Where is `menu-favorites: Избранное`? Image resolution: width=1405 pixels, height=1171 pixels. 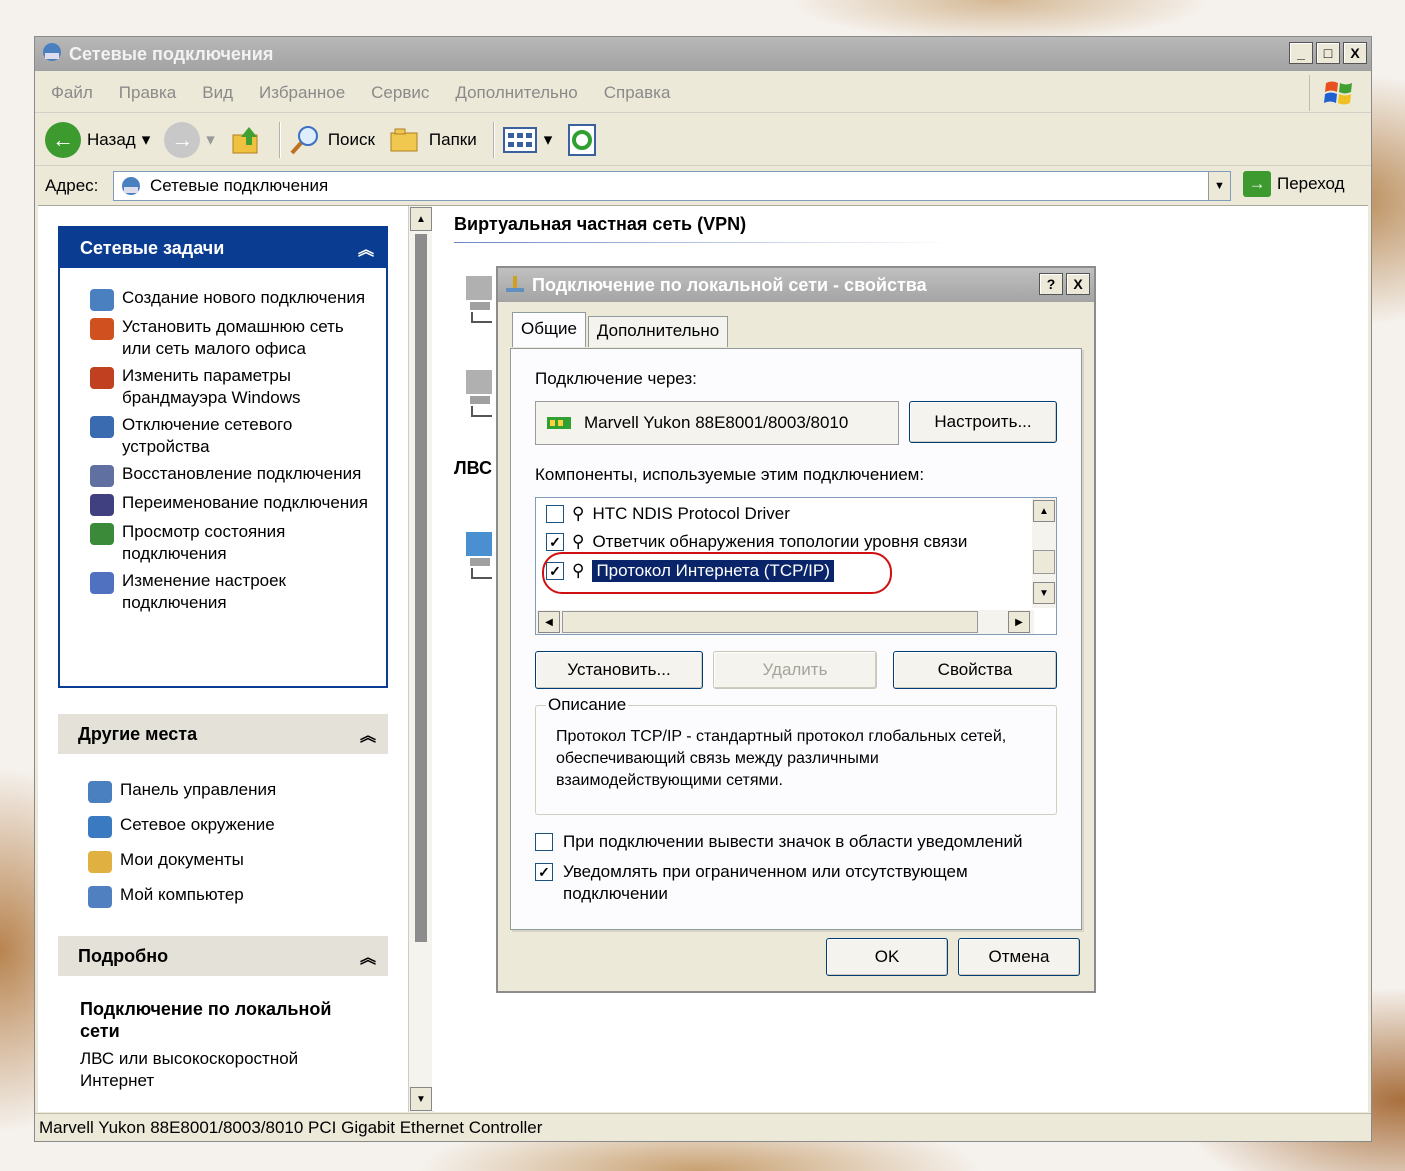
menu-favorites: Избранное is located at coordinates (302, 93).